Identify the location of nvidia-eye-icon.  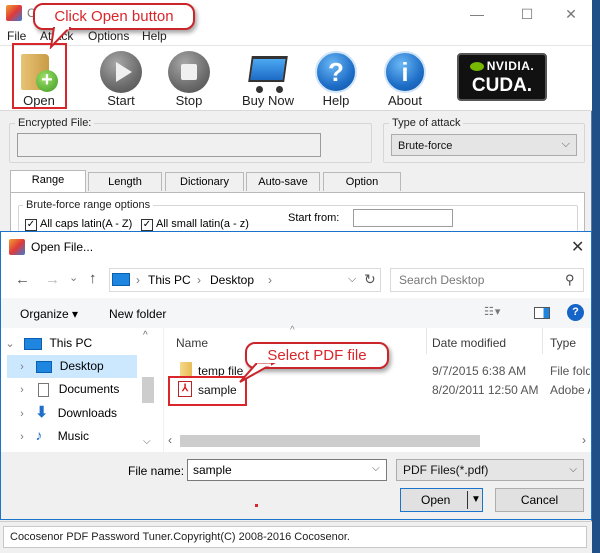
(476, 67).